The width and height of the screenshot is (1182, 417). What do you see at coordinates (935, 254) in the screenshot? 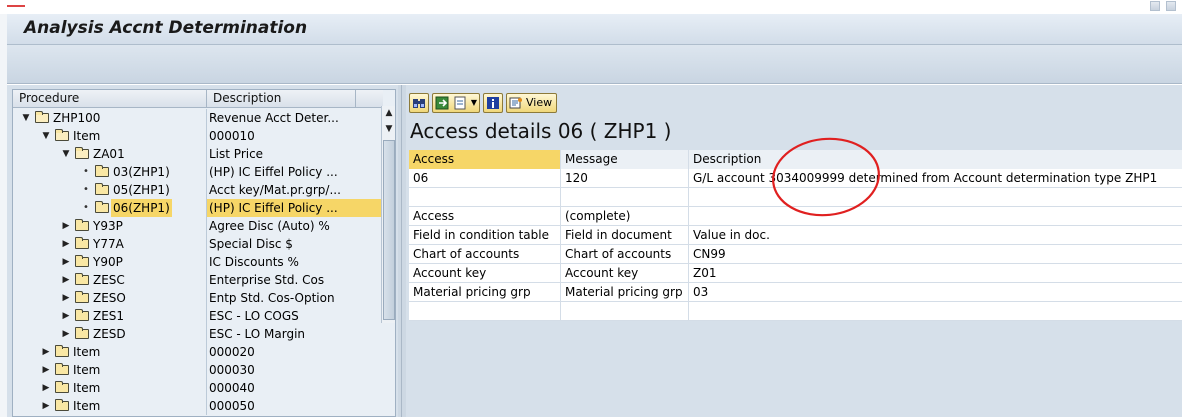
I see `grid-cell-description: CN99` at bounding box center [935, 254].